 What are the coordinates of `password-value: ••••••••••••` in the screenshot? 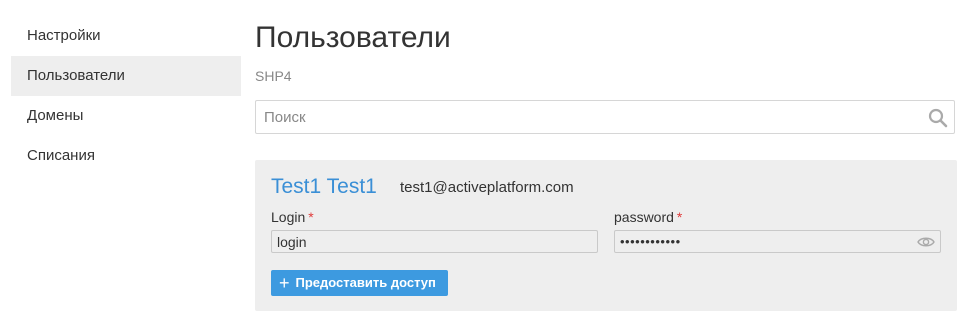 It's located at (650, 241).